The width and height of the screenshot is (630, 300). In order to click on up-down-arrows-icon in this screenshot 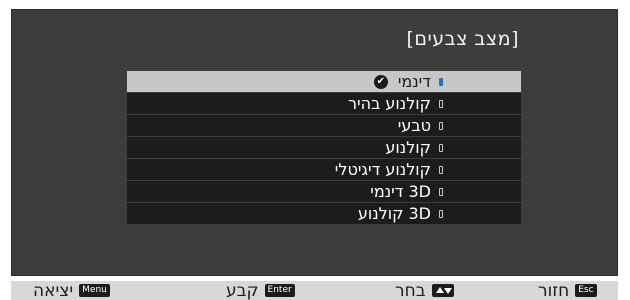, I will do `click(442, 290)`.